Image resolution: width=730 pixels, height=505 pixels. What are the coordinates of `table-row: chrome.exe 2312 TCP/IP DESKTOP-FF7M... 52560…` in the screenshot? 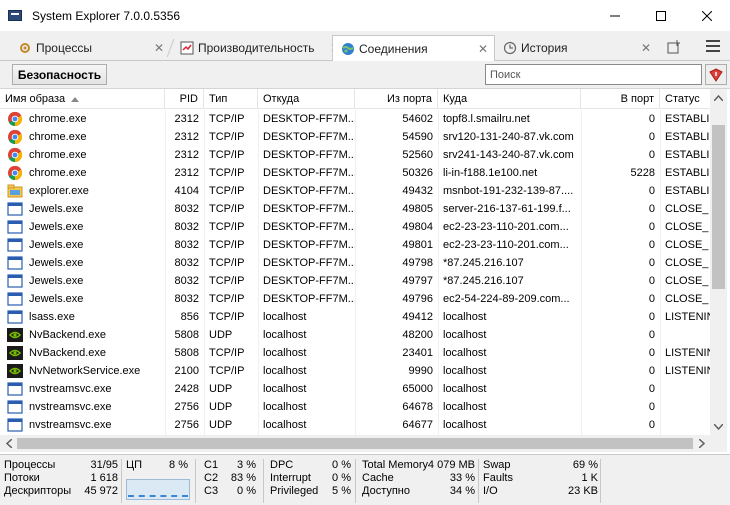 It's located at (355, 155).